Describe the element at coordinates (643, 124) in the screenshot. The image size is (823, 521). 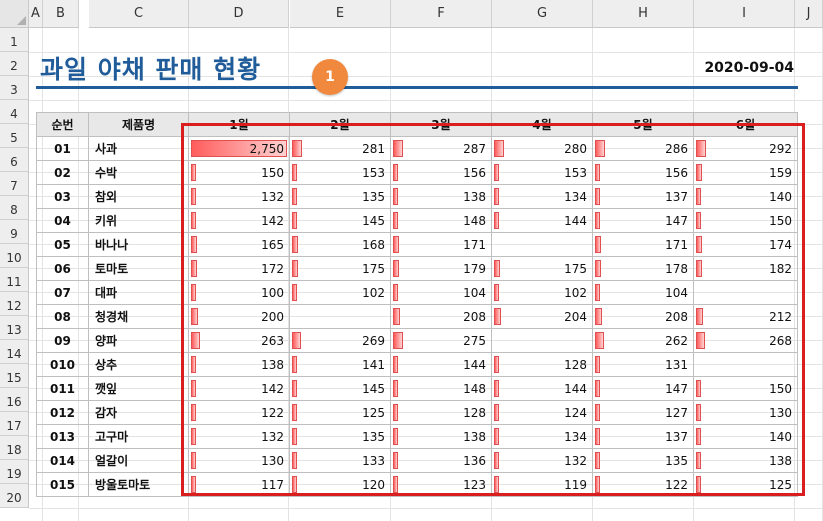
I see `header-month-5: 5월` at that location.